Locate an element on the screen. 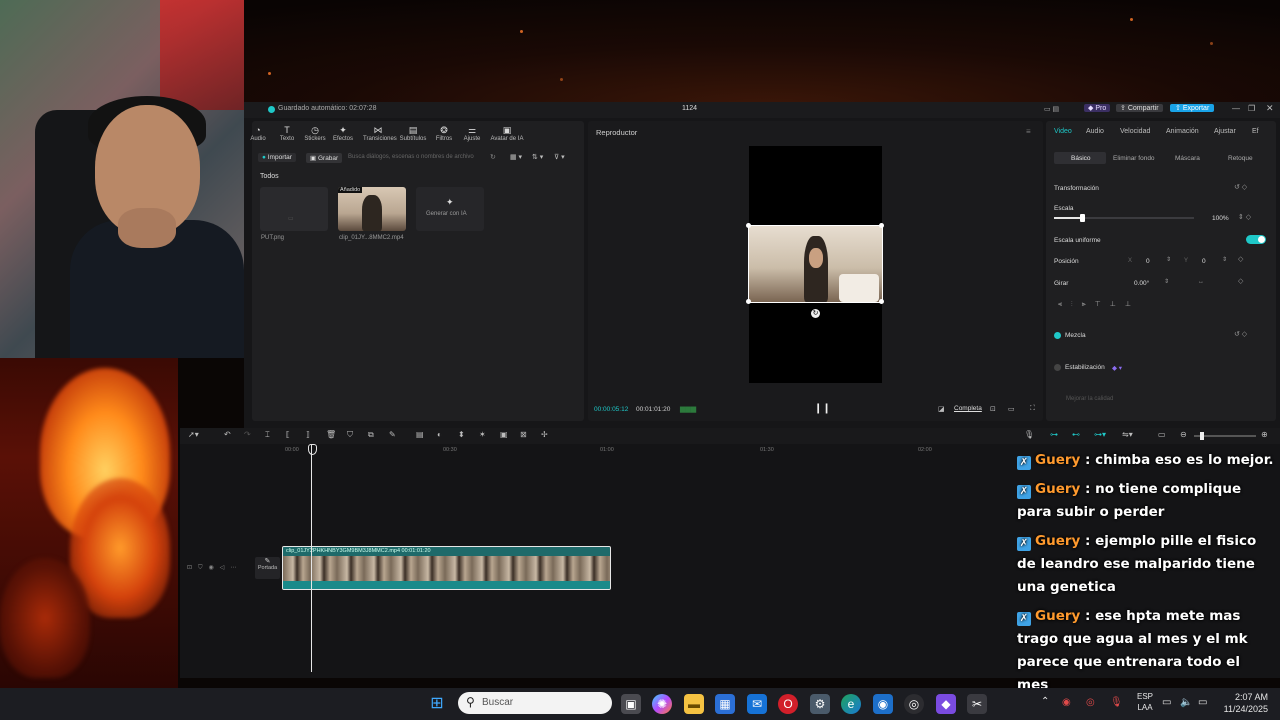 The image size is (1280, 720). crop-timeline-icon: ⊠ is located at coordinates (523, 434).